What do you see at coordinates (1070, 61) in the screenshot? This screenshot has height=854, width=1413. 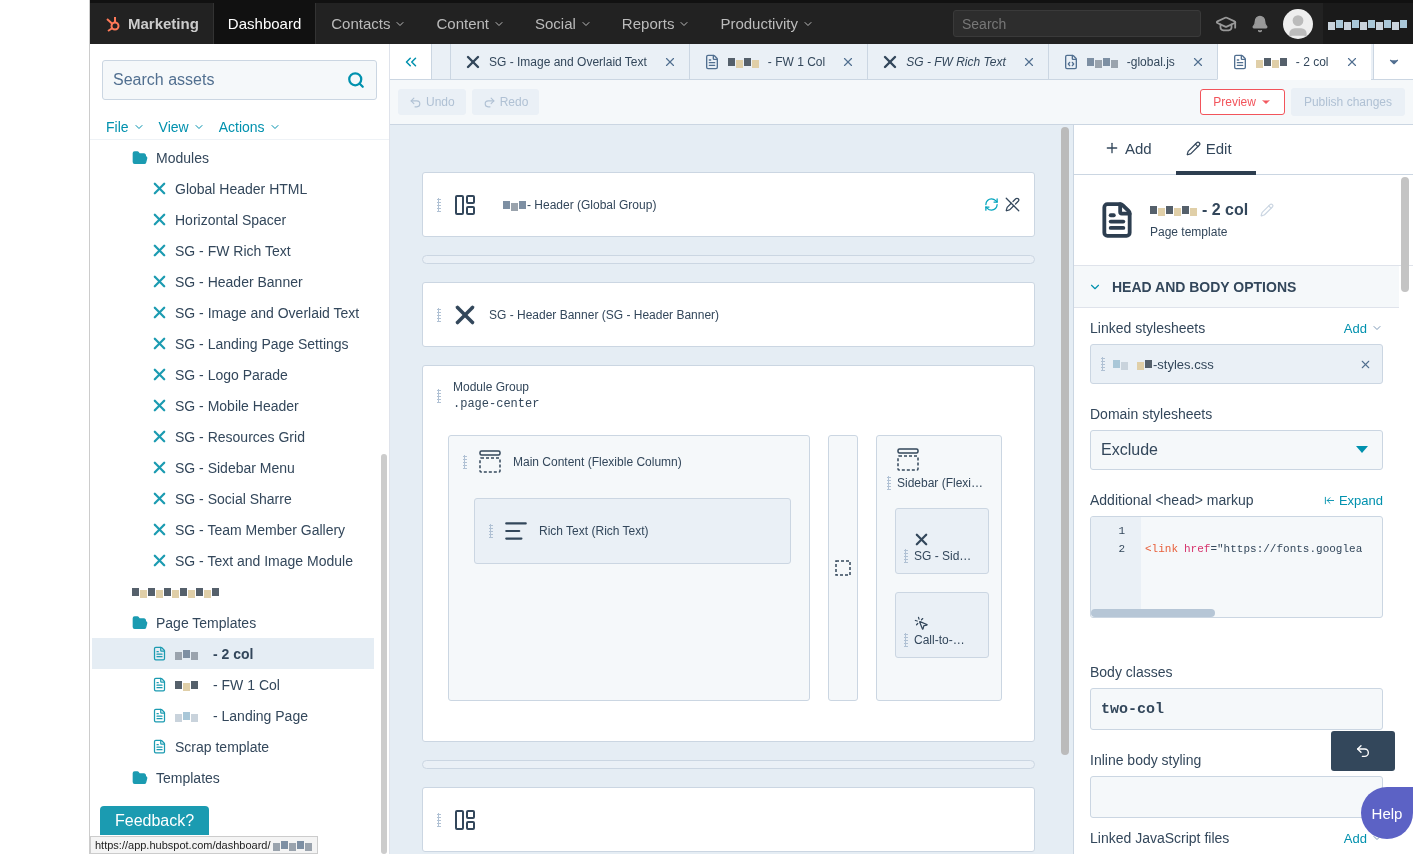 I see `code-file-icon` at bounding box center [1070, 61].